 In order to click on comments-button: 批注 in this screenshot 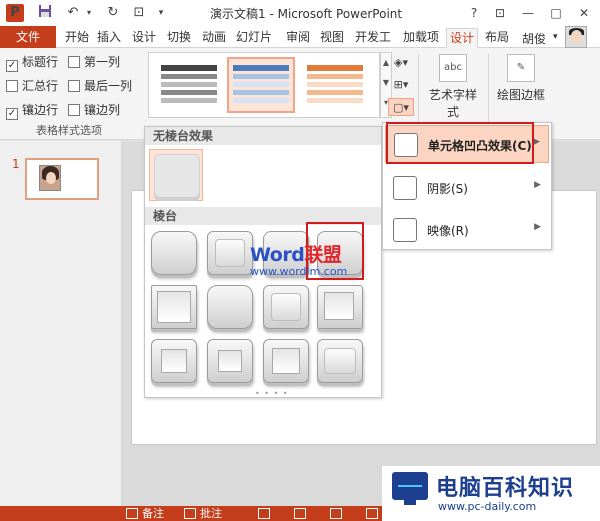, I will do `click(211, 513)`.